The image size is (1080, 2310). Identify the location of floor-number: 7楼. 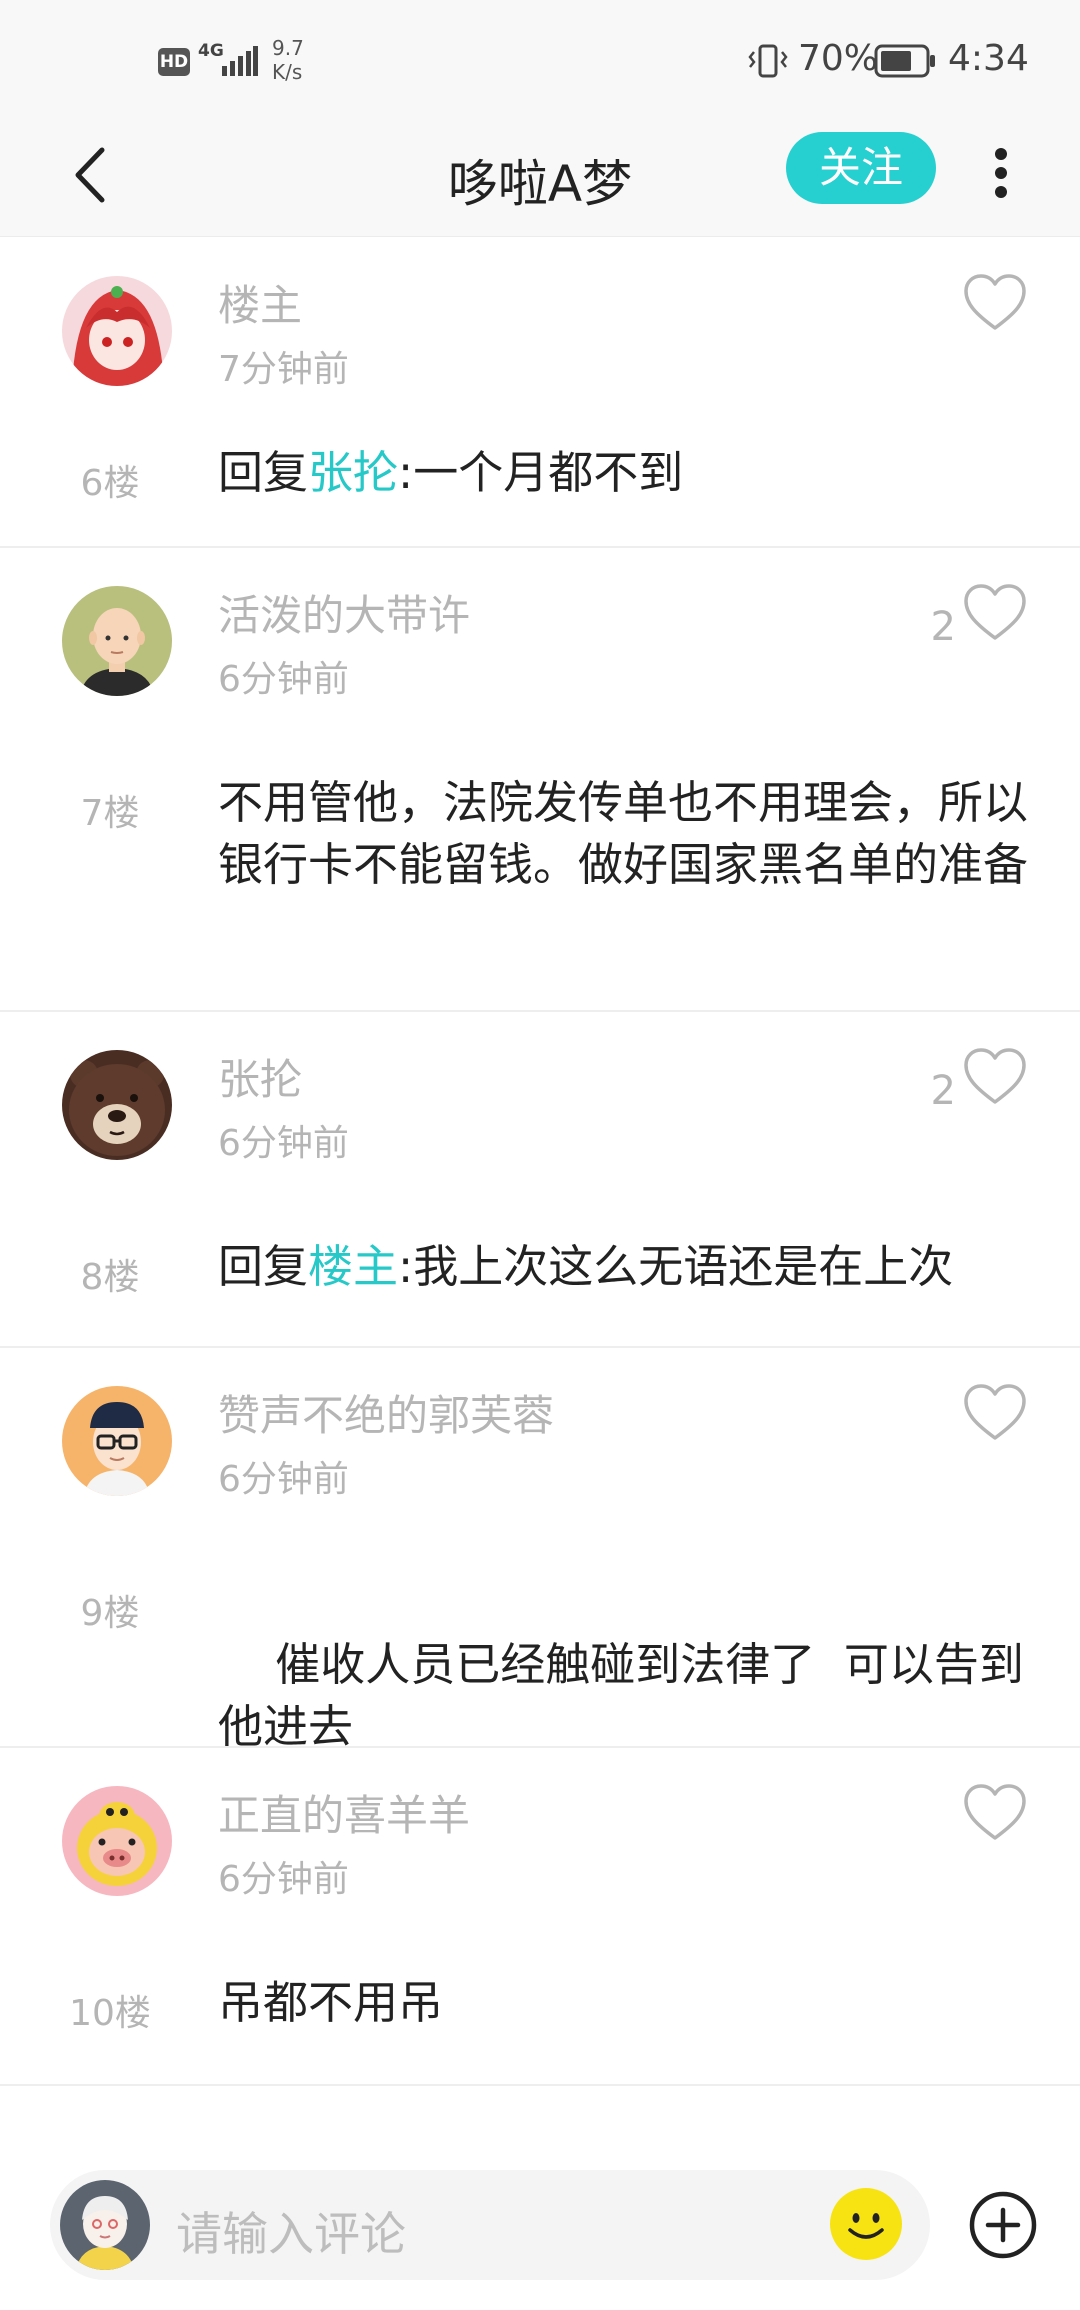
(110, 813).